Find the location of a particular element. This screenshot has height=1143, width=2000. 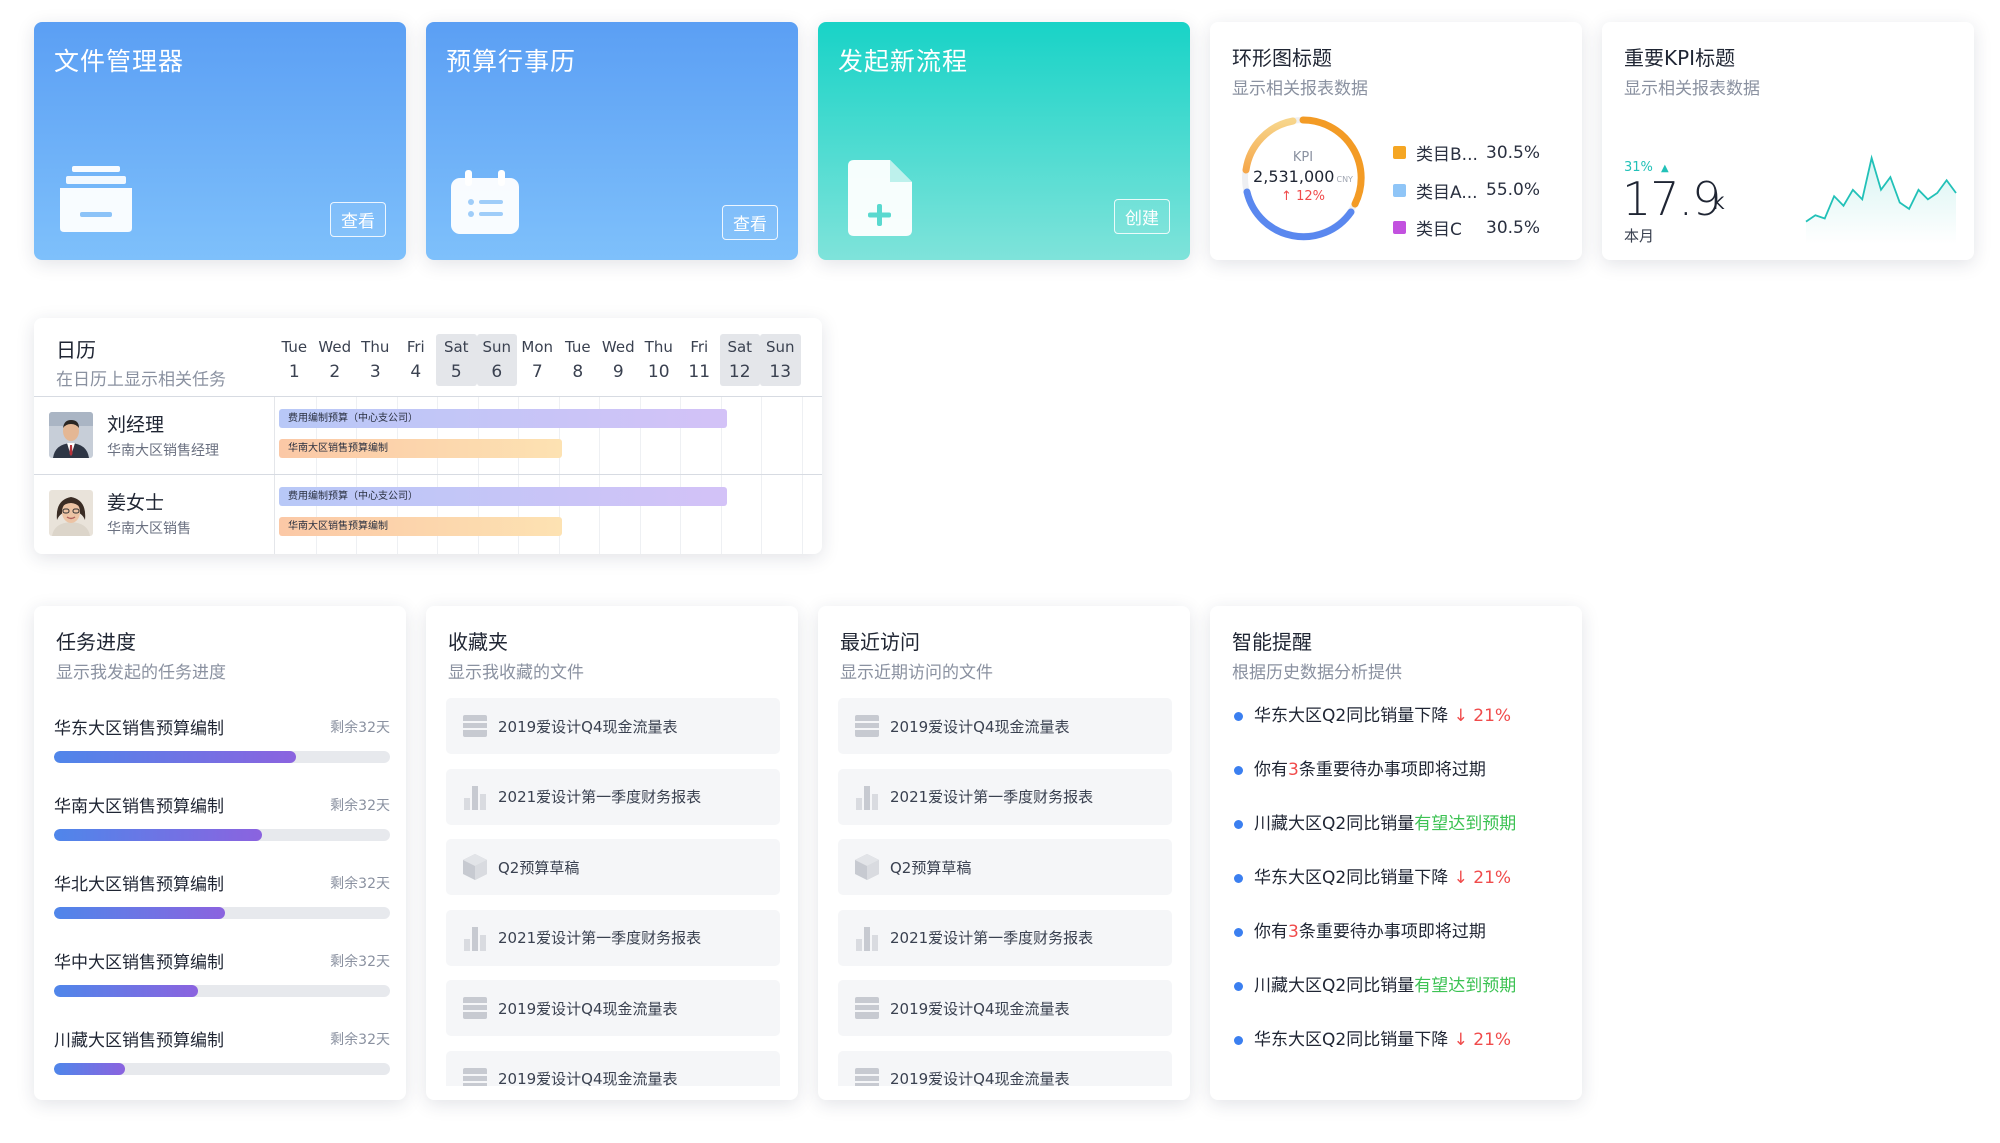

task-item: 华北大区销售预算编制 剩余32天 is located at coordinates (222, 894).